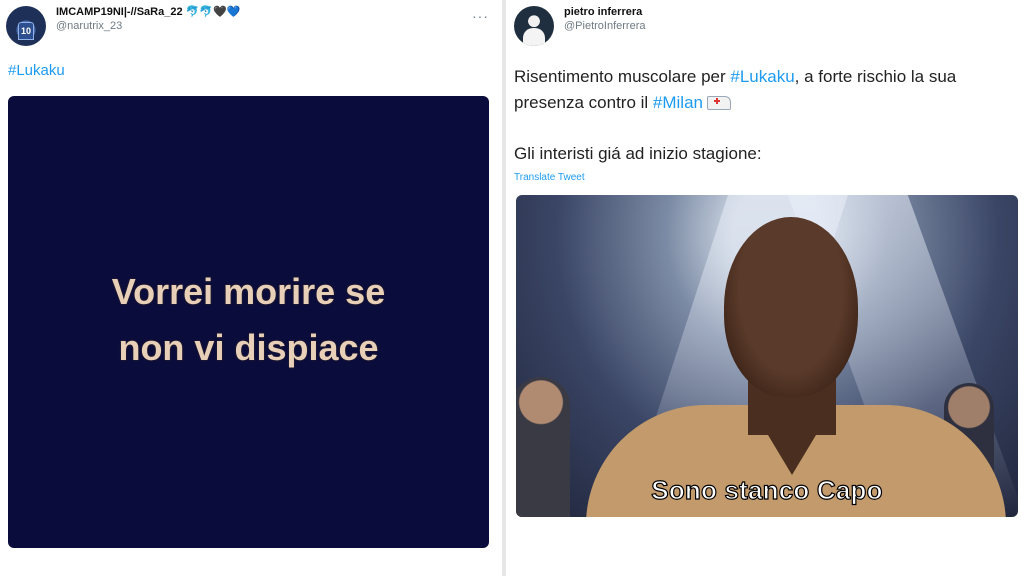 The height and width of the screenshot is (576, 1024). Describe the element at coordinates (604, 13) in the screenshot. I see `display-name: pietro inferrera` at that location.